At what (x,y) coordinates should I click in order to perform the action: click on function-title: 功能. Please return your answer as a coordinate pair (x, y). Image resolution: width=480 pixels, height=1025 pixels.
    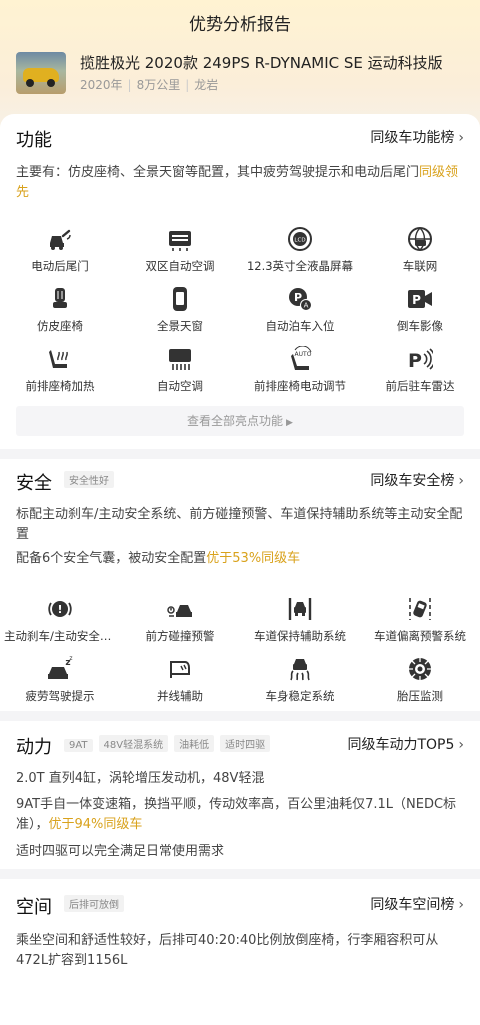
    Looking at the image, I should click on (34, 140).